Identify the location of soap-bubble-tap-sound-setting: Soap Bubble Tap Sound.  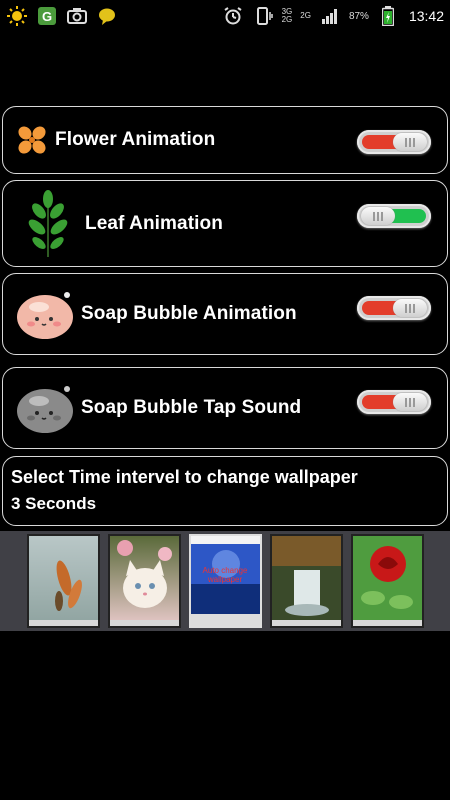
(225, 408).